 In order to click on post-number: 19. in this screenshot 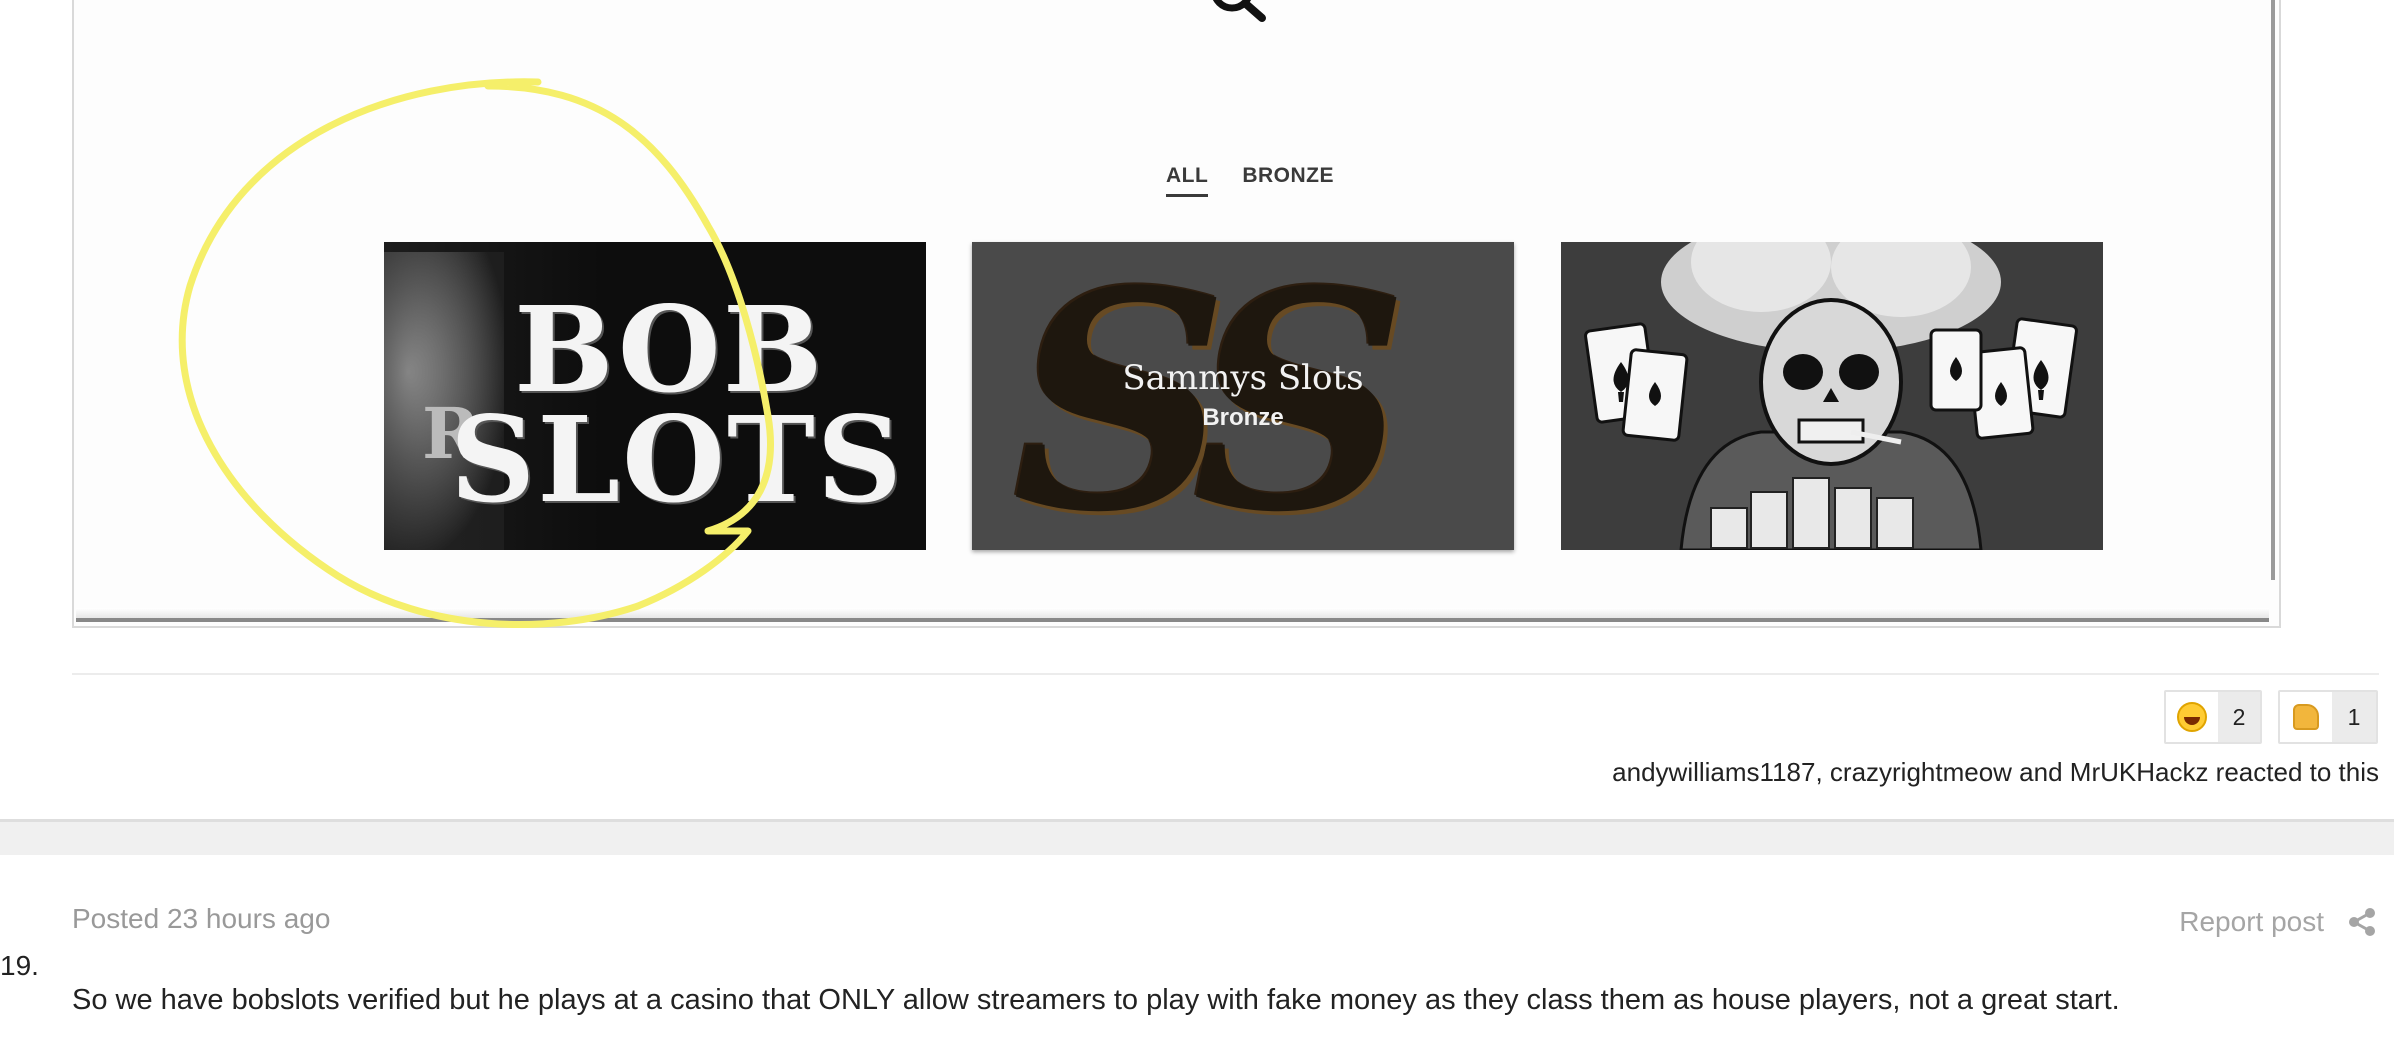, I will do `click(19, 965)`.